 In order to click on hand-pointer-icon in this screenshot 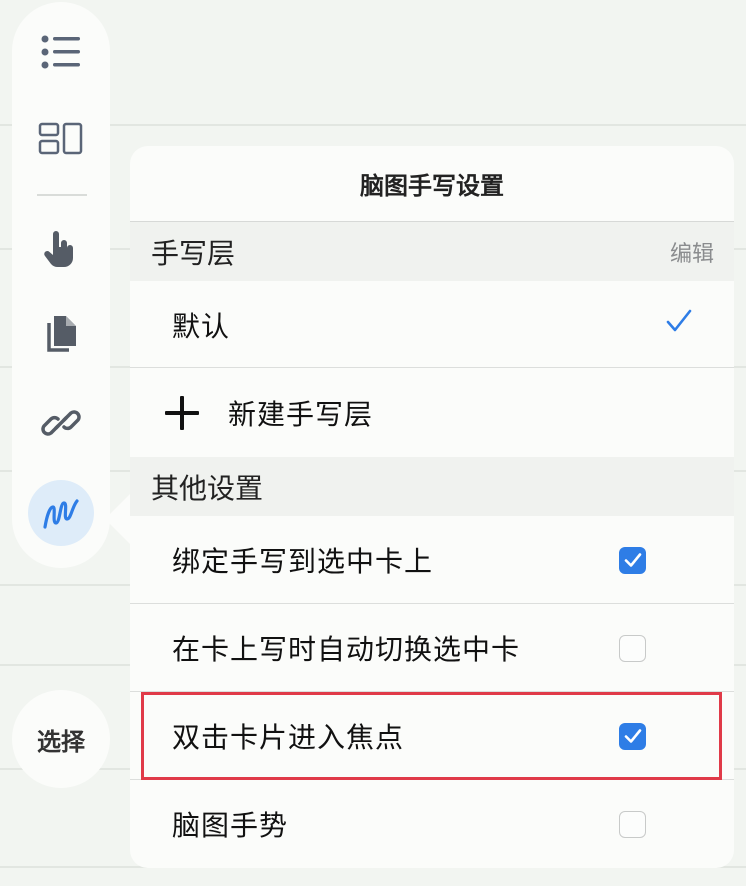, I will do `click(58, 249)`.